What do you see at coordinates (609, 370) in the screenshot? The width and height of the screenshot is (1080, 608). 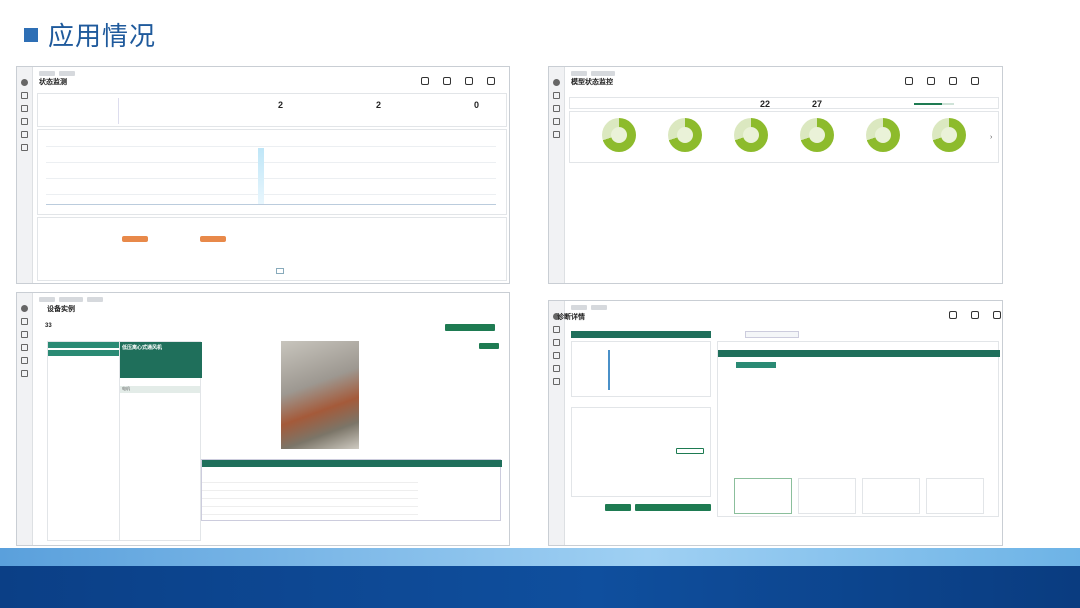 I see `waveform-spike` at bounding box center [609, 370].